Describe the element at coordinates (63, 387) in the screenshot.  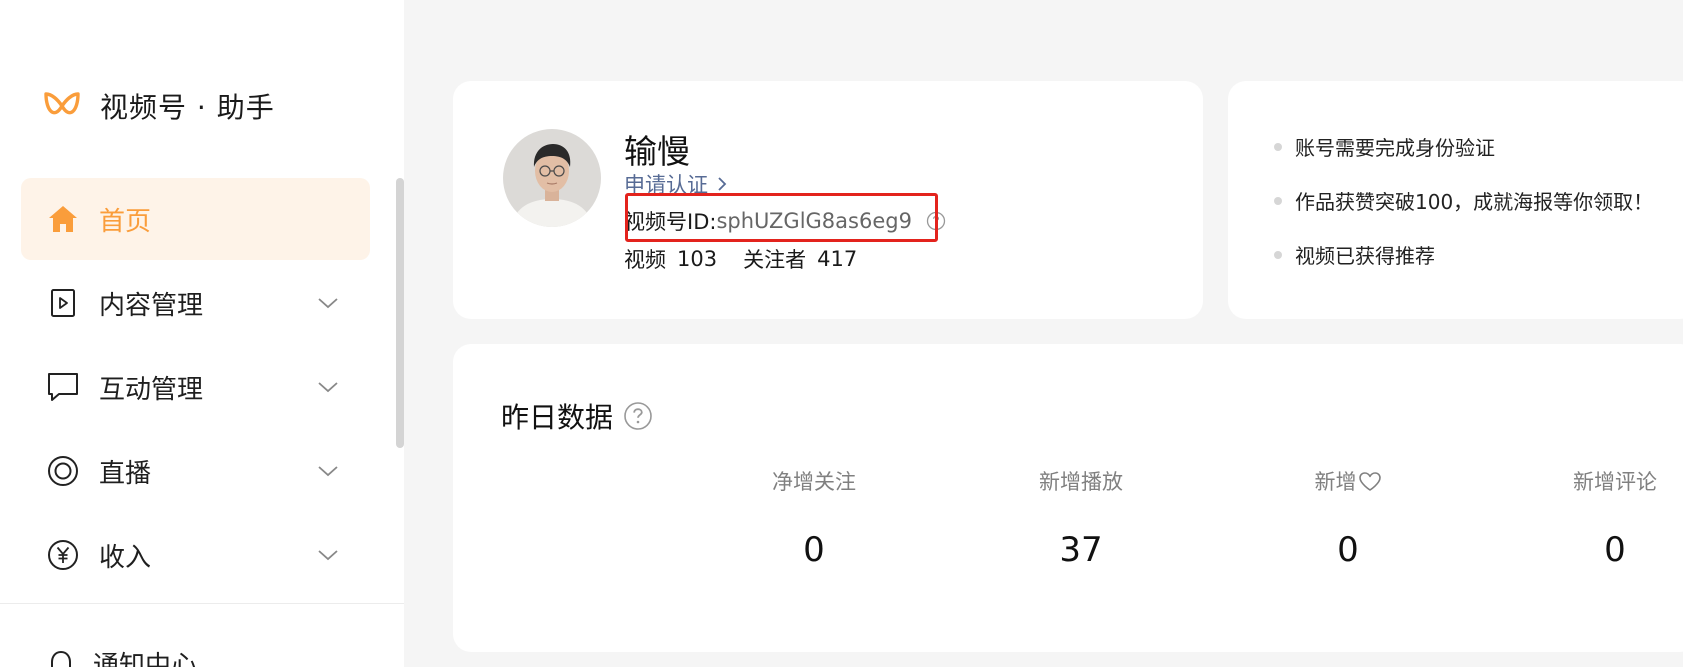
I see `chat-bubble-icon` at that location.